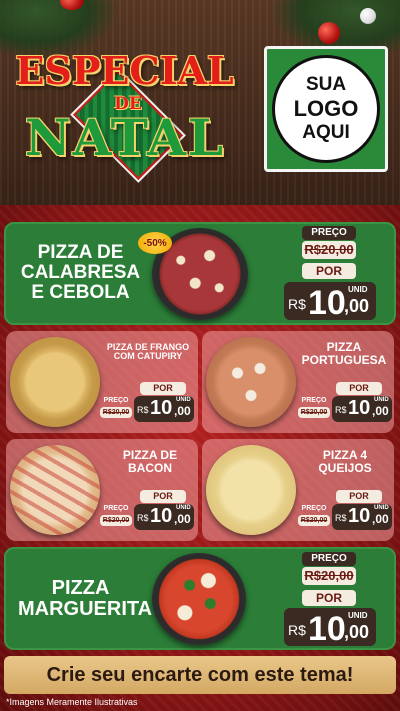 The height and width of the screenshot is (711, 400). I want to click on title-natal: NATAL, so click(125, 137).